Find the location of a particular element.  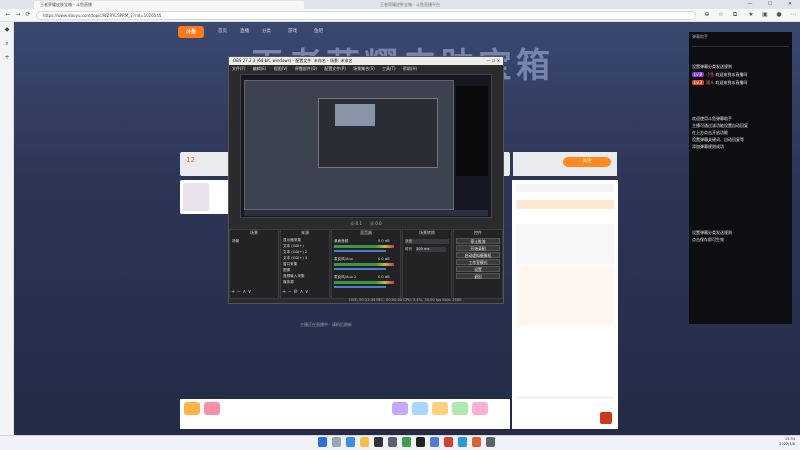

preview-taskbar is located at coordinates (366, 213).